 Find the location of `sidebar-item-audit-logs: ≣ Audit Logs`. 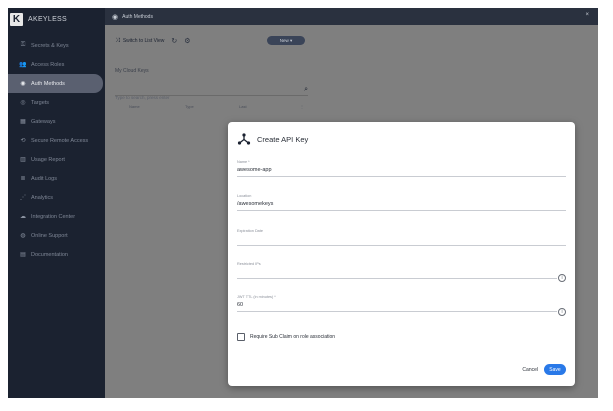

sidebar-item-audit-logs: ≣ Audit Logs is located at coordinates (56, 178).